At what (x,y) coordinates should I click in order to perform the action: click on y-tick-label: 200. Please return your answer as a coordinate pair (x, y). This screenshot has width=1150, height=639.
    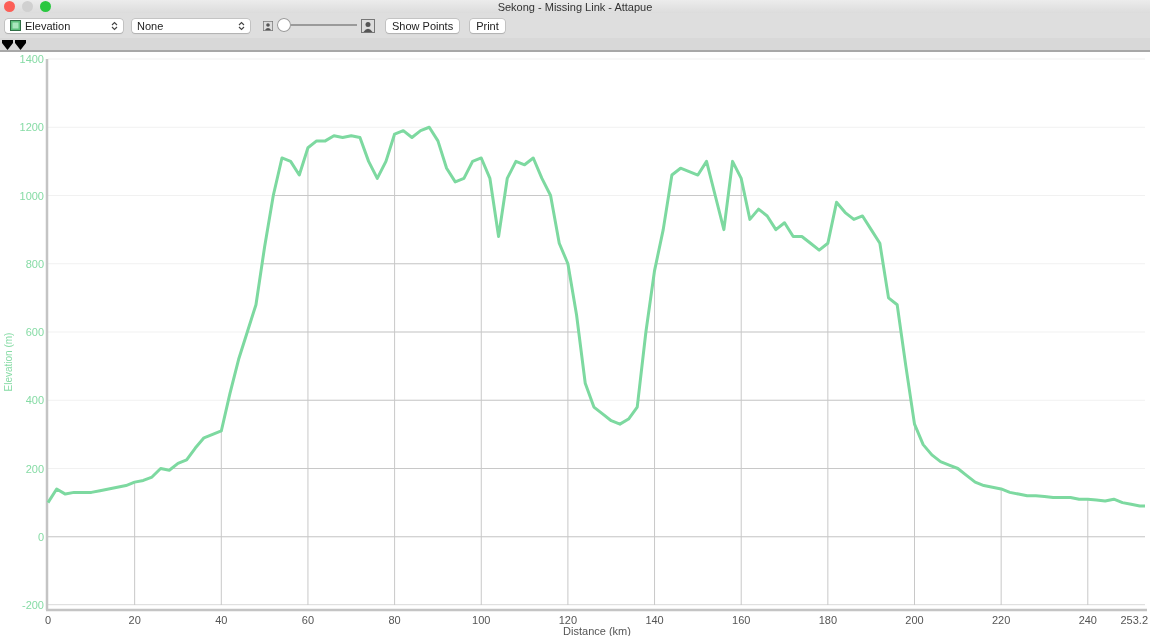
    Looking at the image, I should click on (34, 468).